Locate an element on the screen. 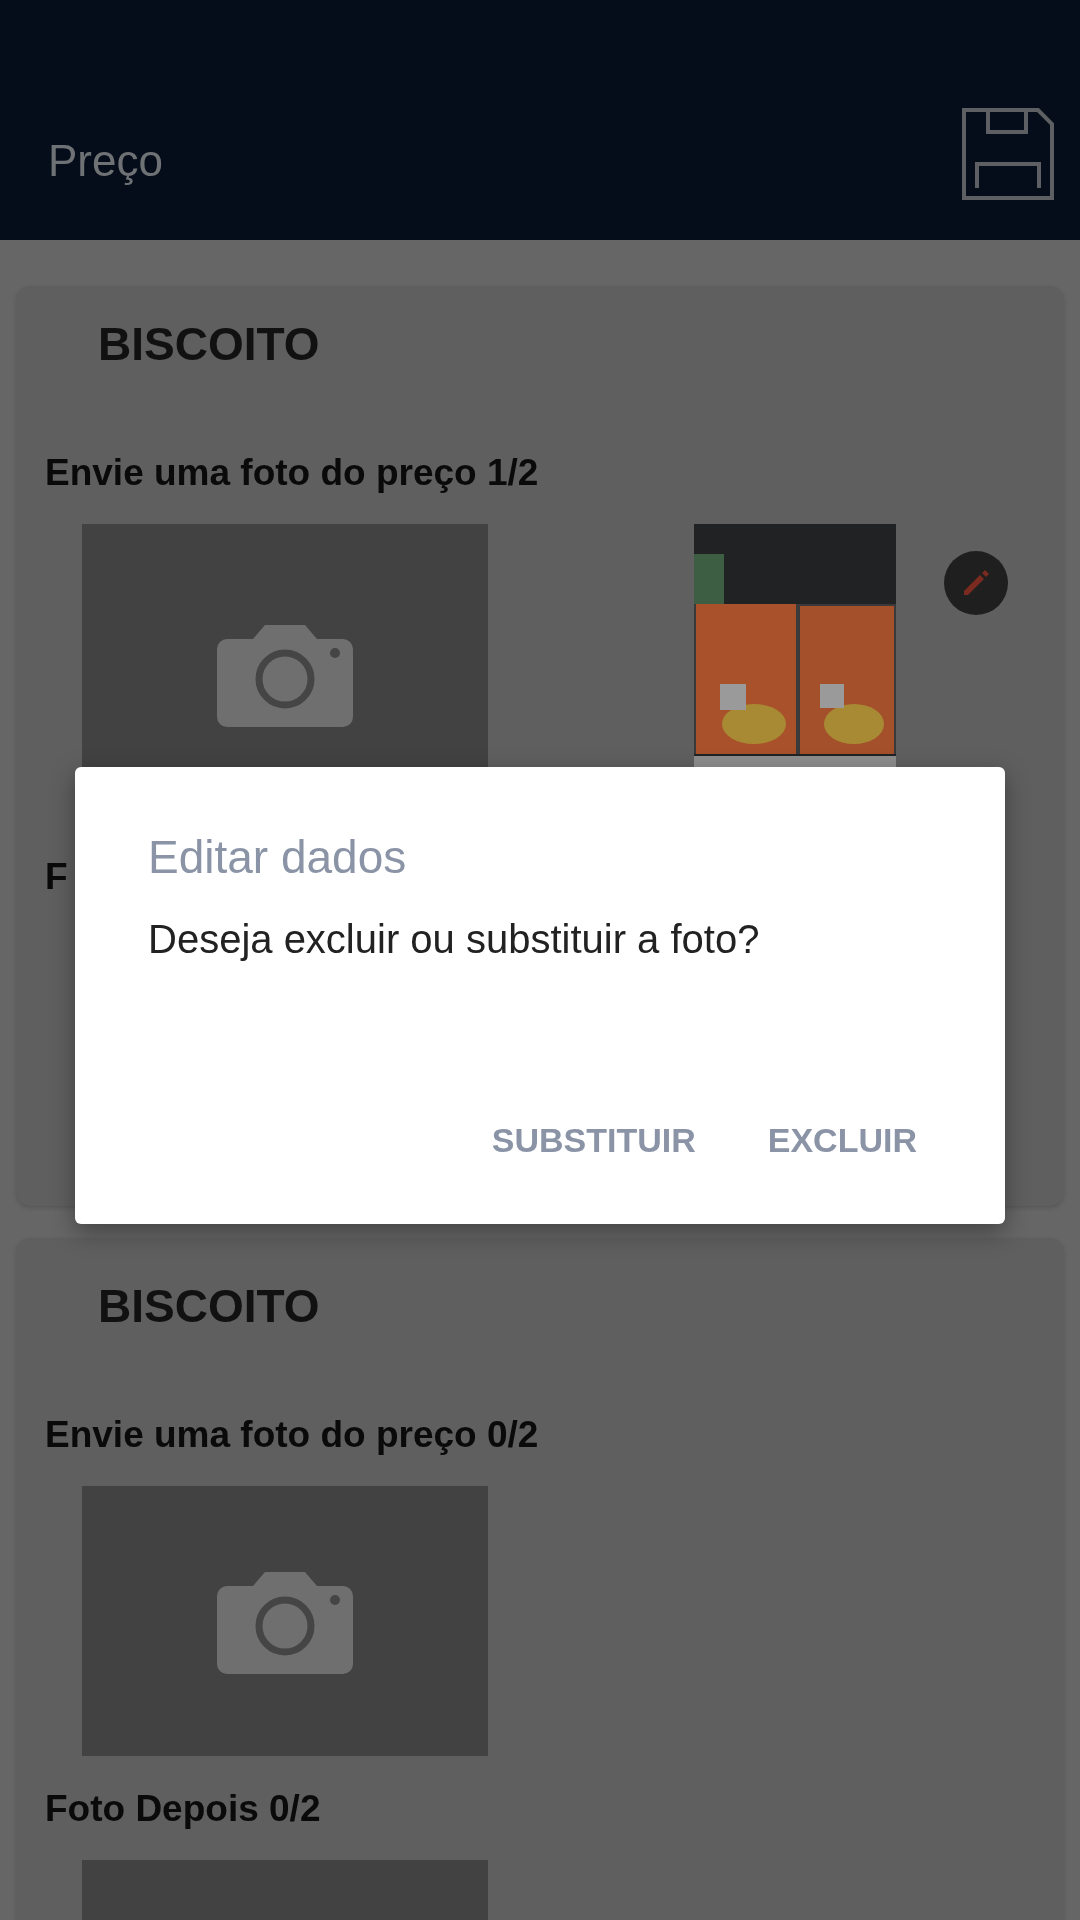 The width and height of the screenshot is (1080, 1920). dialog-button: SUBSTITUIR is located at coordinates (593, 1140).